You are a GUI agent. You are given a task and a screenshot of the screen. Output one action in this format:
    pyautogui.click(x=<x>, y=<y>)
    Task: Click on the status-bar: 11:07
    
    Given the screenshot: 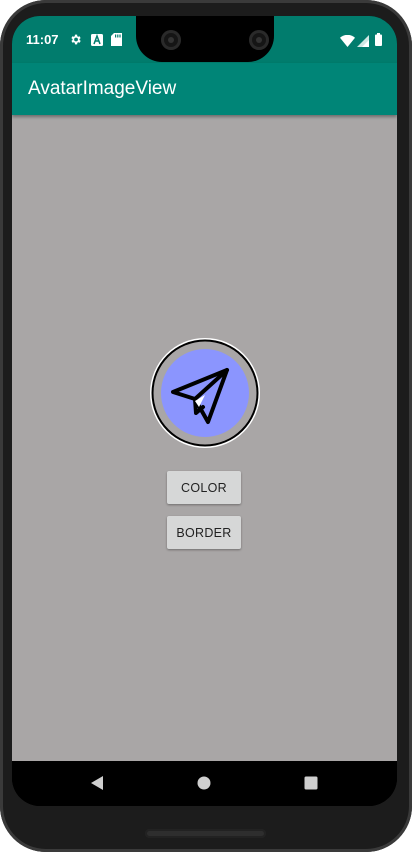 What is the action you would take?
    pyautogui.click(x=204, y=39)
    